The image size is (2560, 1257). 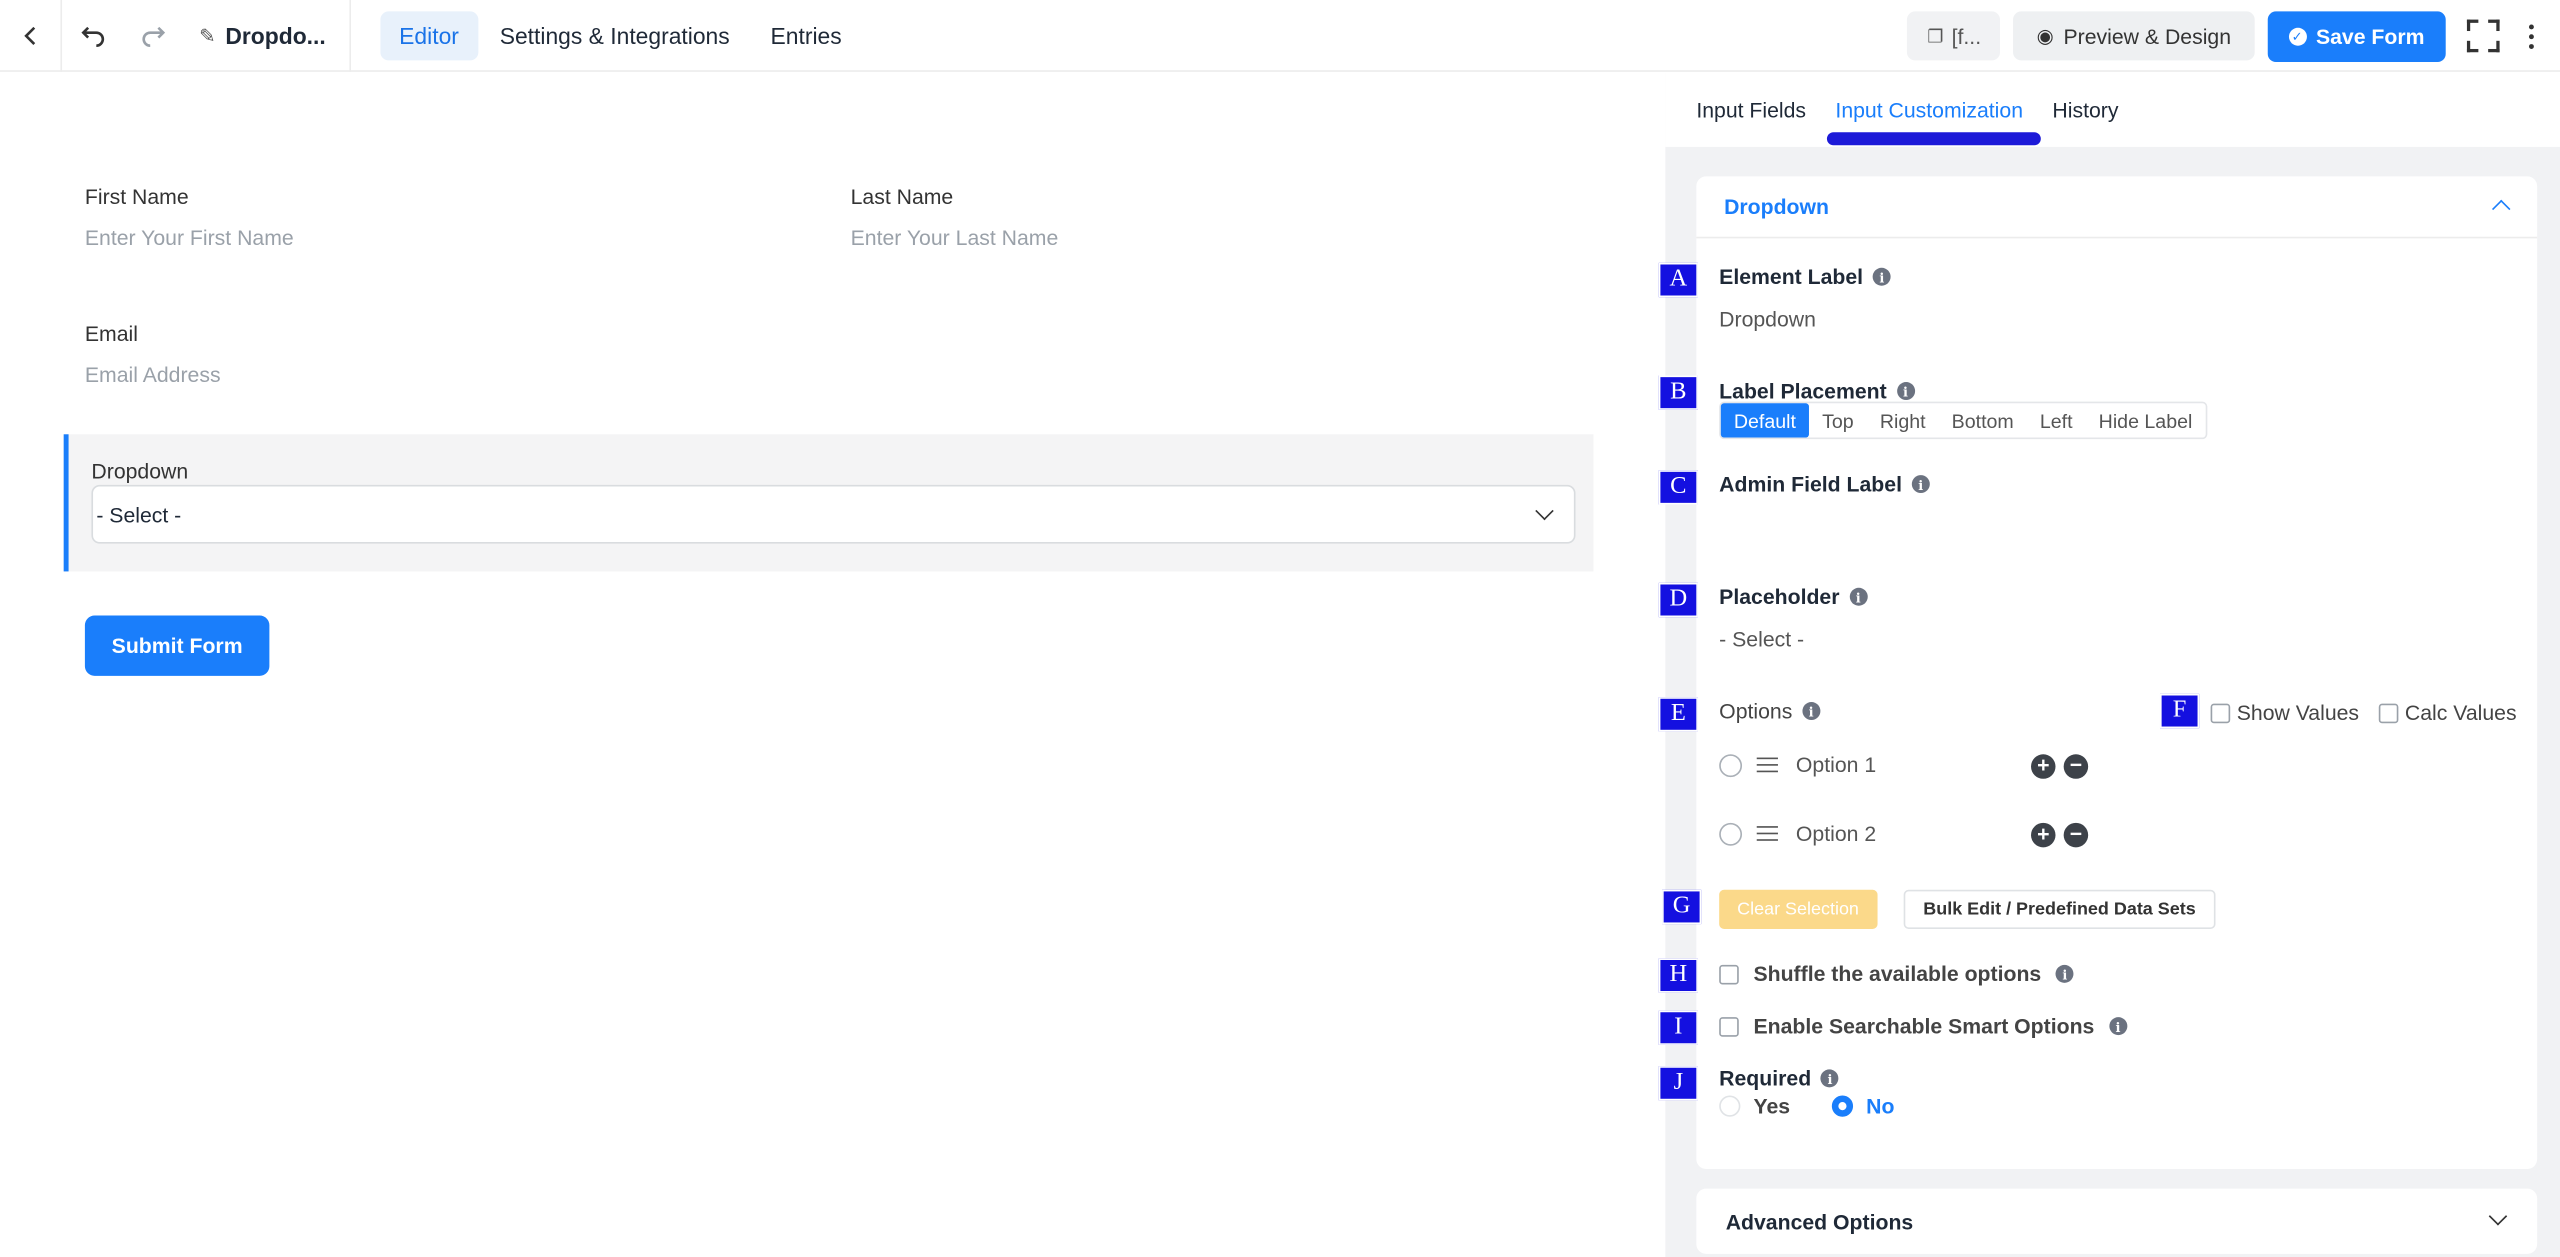 What do you see at coordinates (2356, 36) in the screenshot?
I see `save-form-button: ✓ Save Form` at bounding box center [2356, 36].